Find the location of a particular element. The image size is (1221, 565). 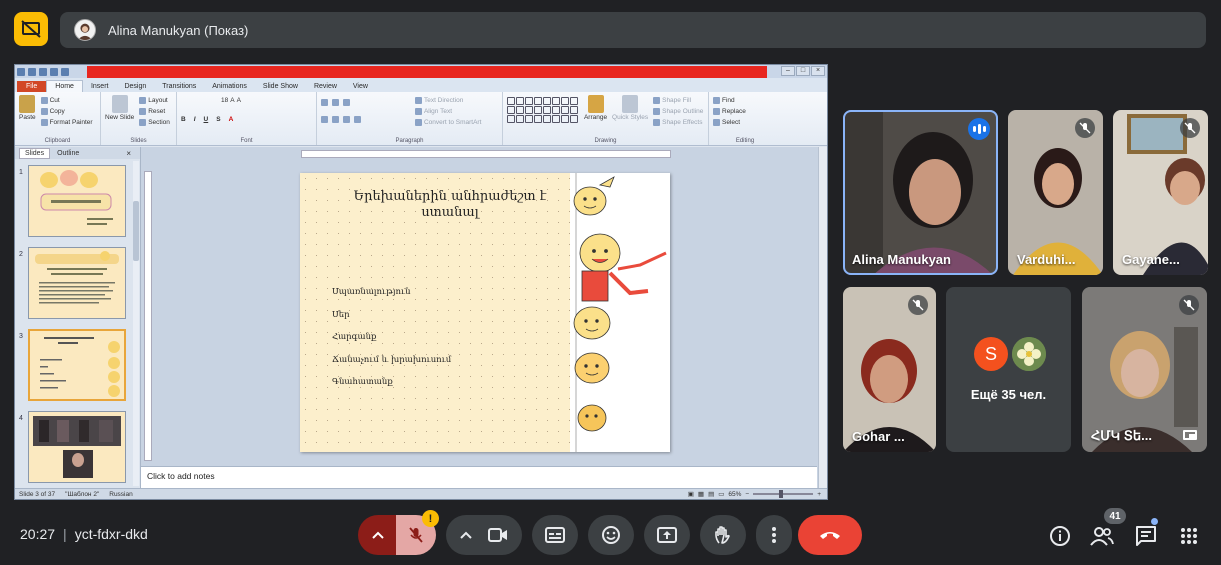

tab-view: View is located at coordinates (360, 86).